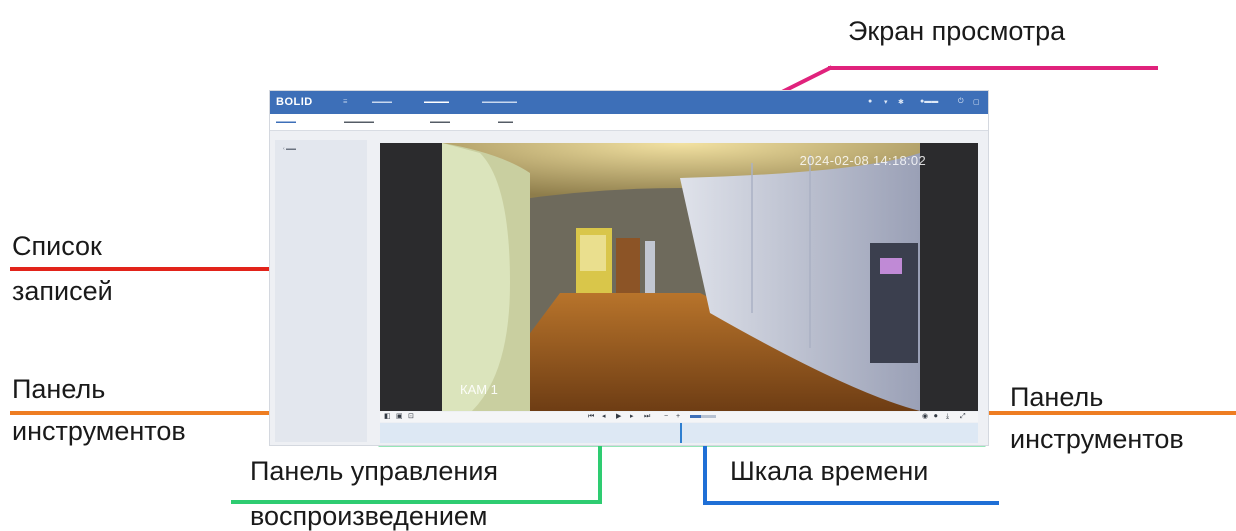  What do you see at coordinates (382, 102) in the screenshot?
I see `nav-tab-live: ▬▬▬▬` at bounding box center [382, 102].